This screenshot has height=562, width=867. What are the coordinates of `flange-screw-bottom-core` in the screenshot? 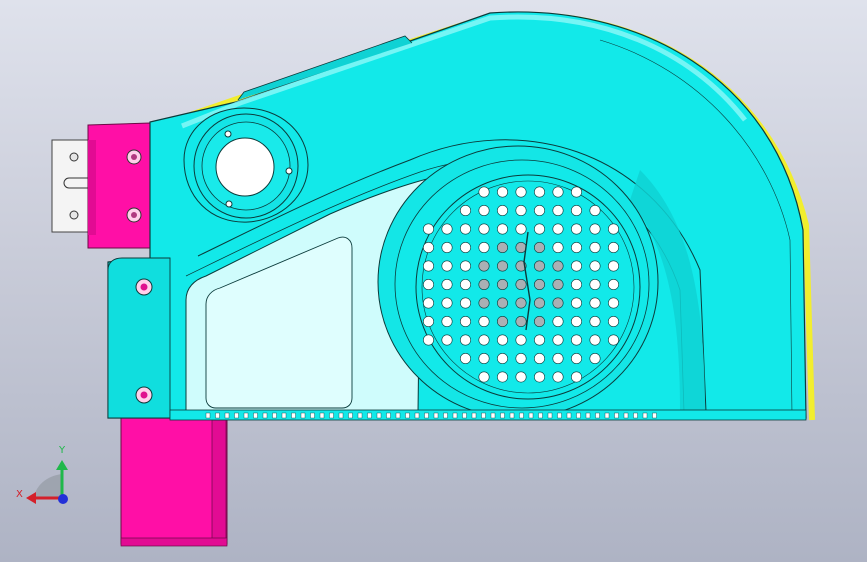 It's located at (144, 395).